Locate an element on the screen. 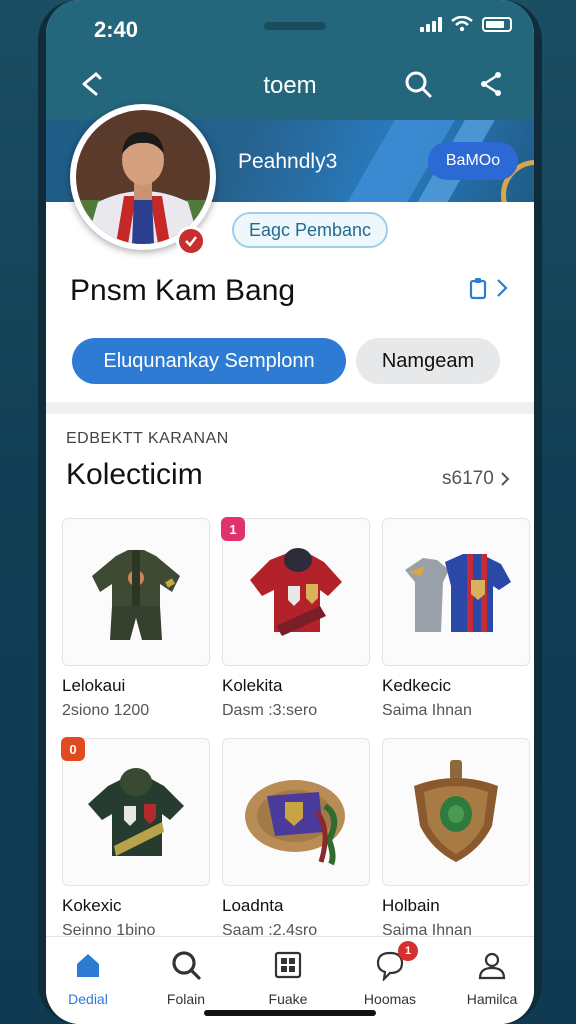 The image size is (576, 1024). tab-label: Dedial is located at coordinates (88, 999).